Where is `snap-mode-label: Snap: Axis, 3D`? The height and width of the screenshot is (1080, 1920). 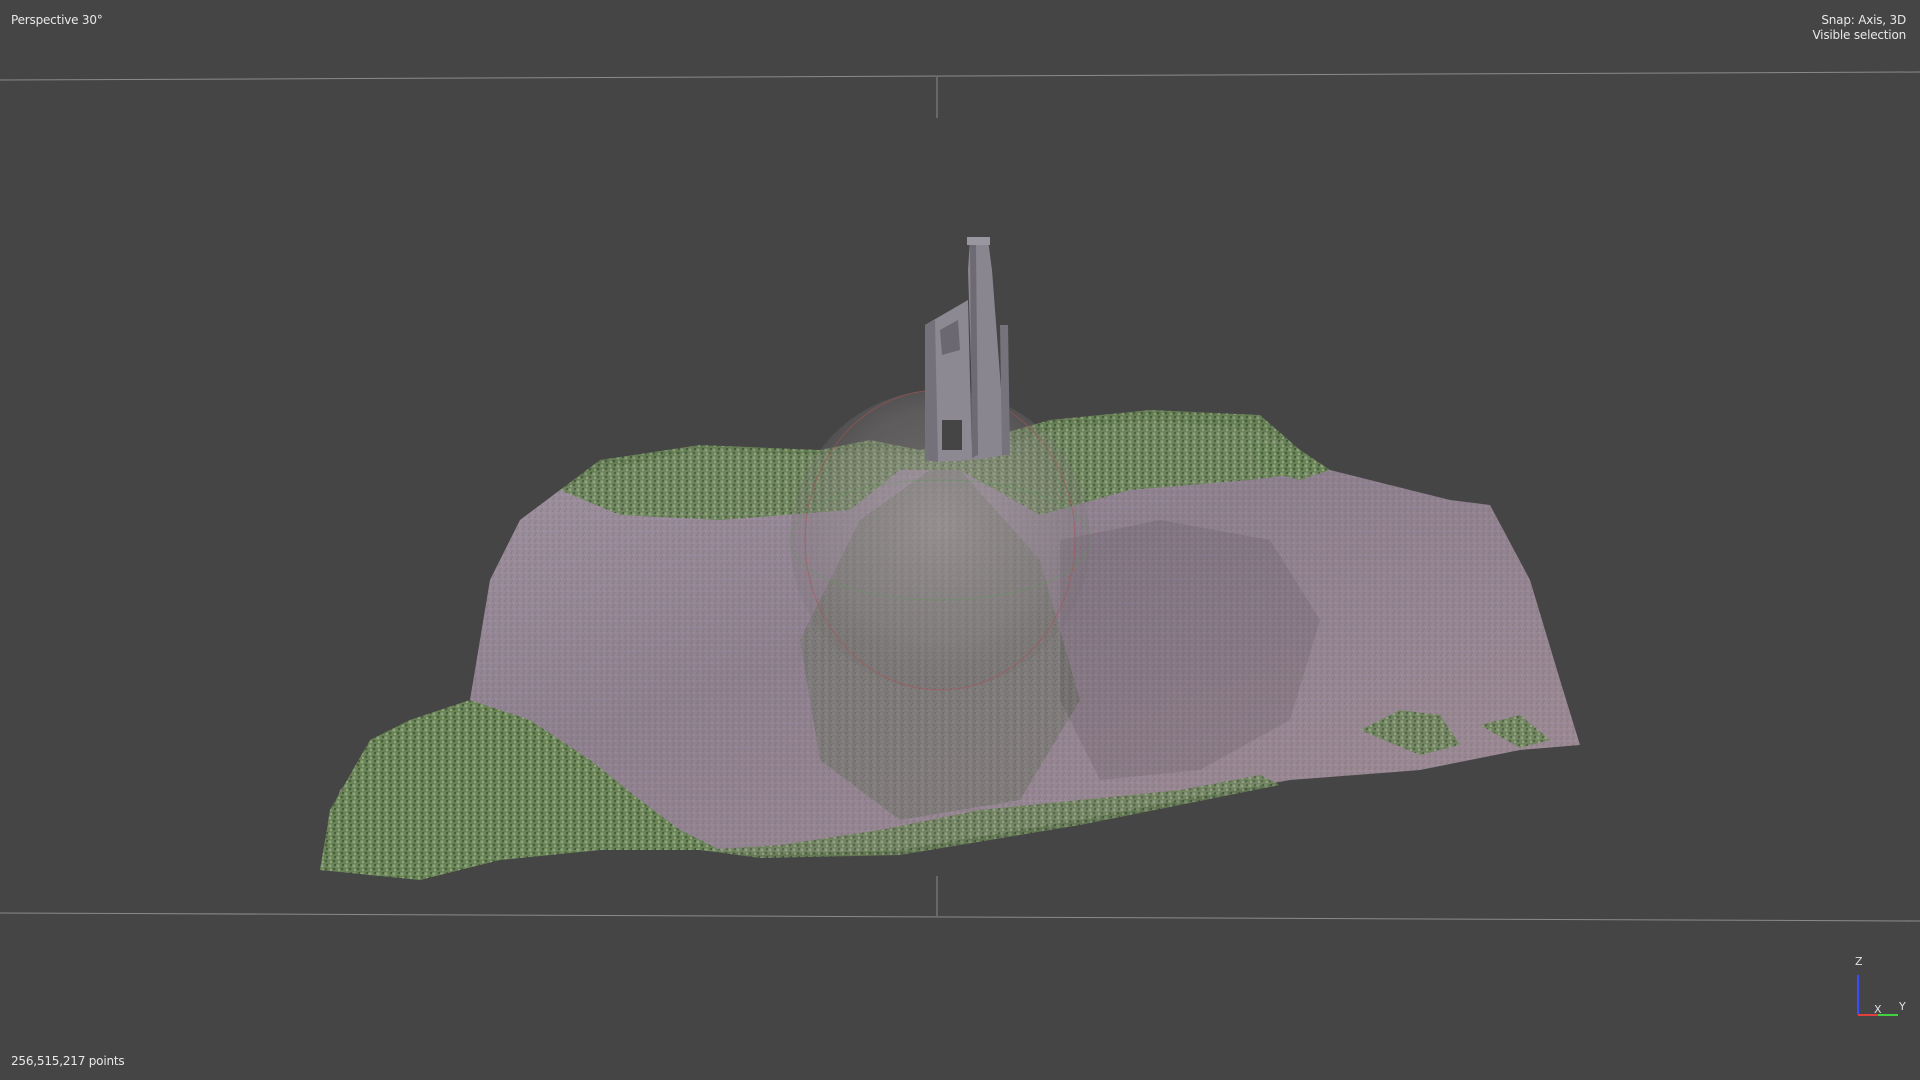
snap-mode-label: Snap: Axis, 3D is located at coordinates (1863, 20).